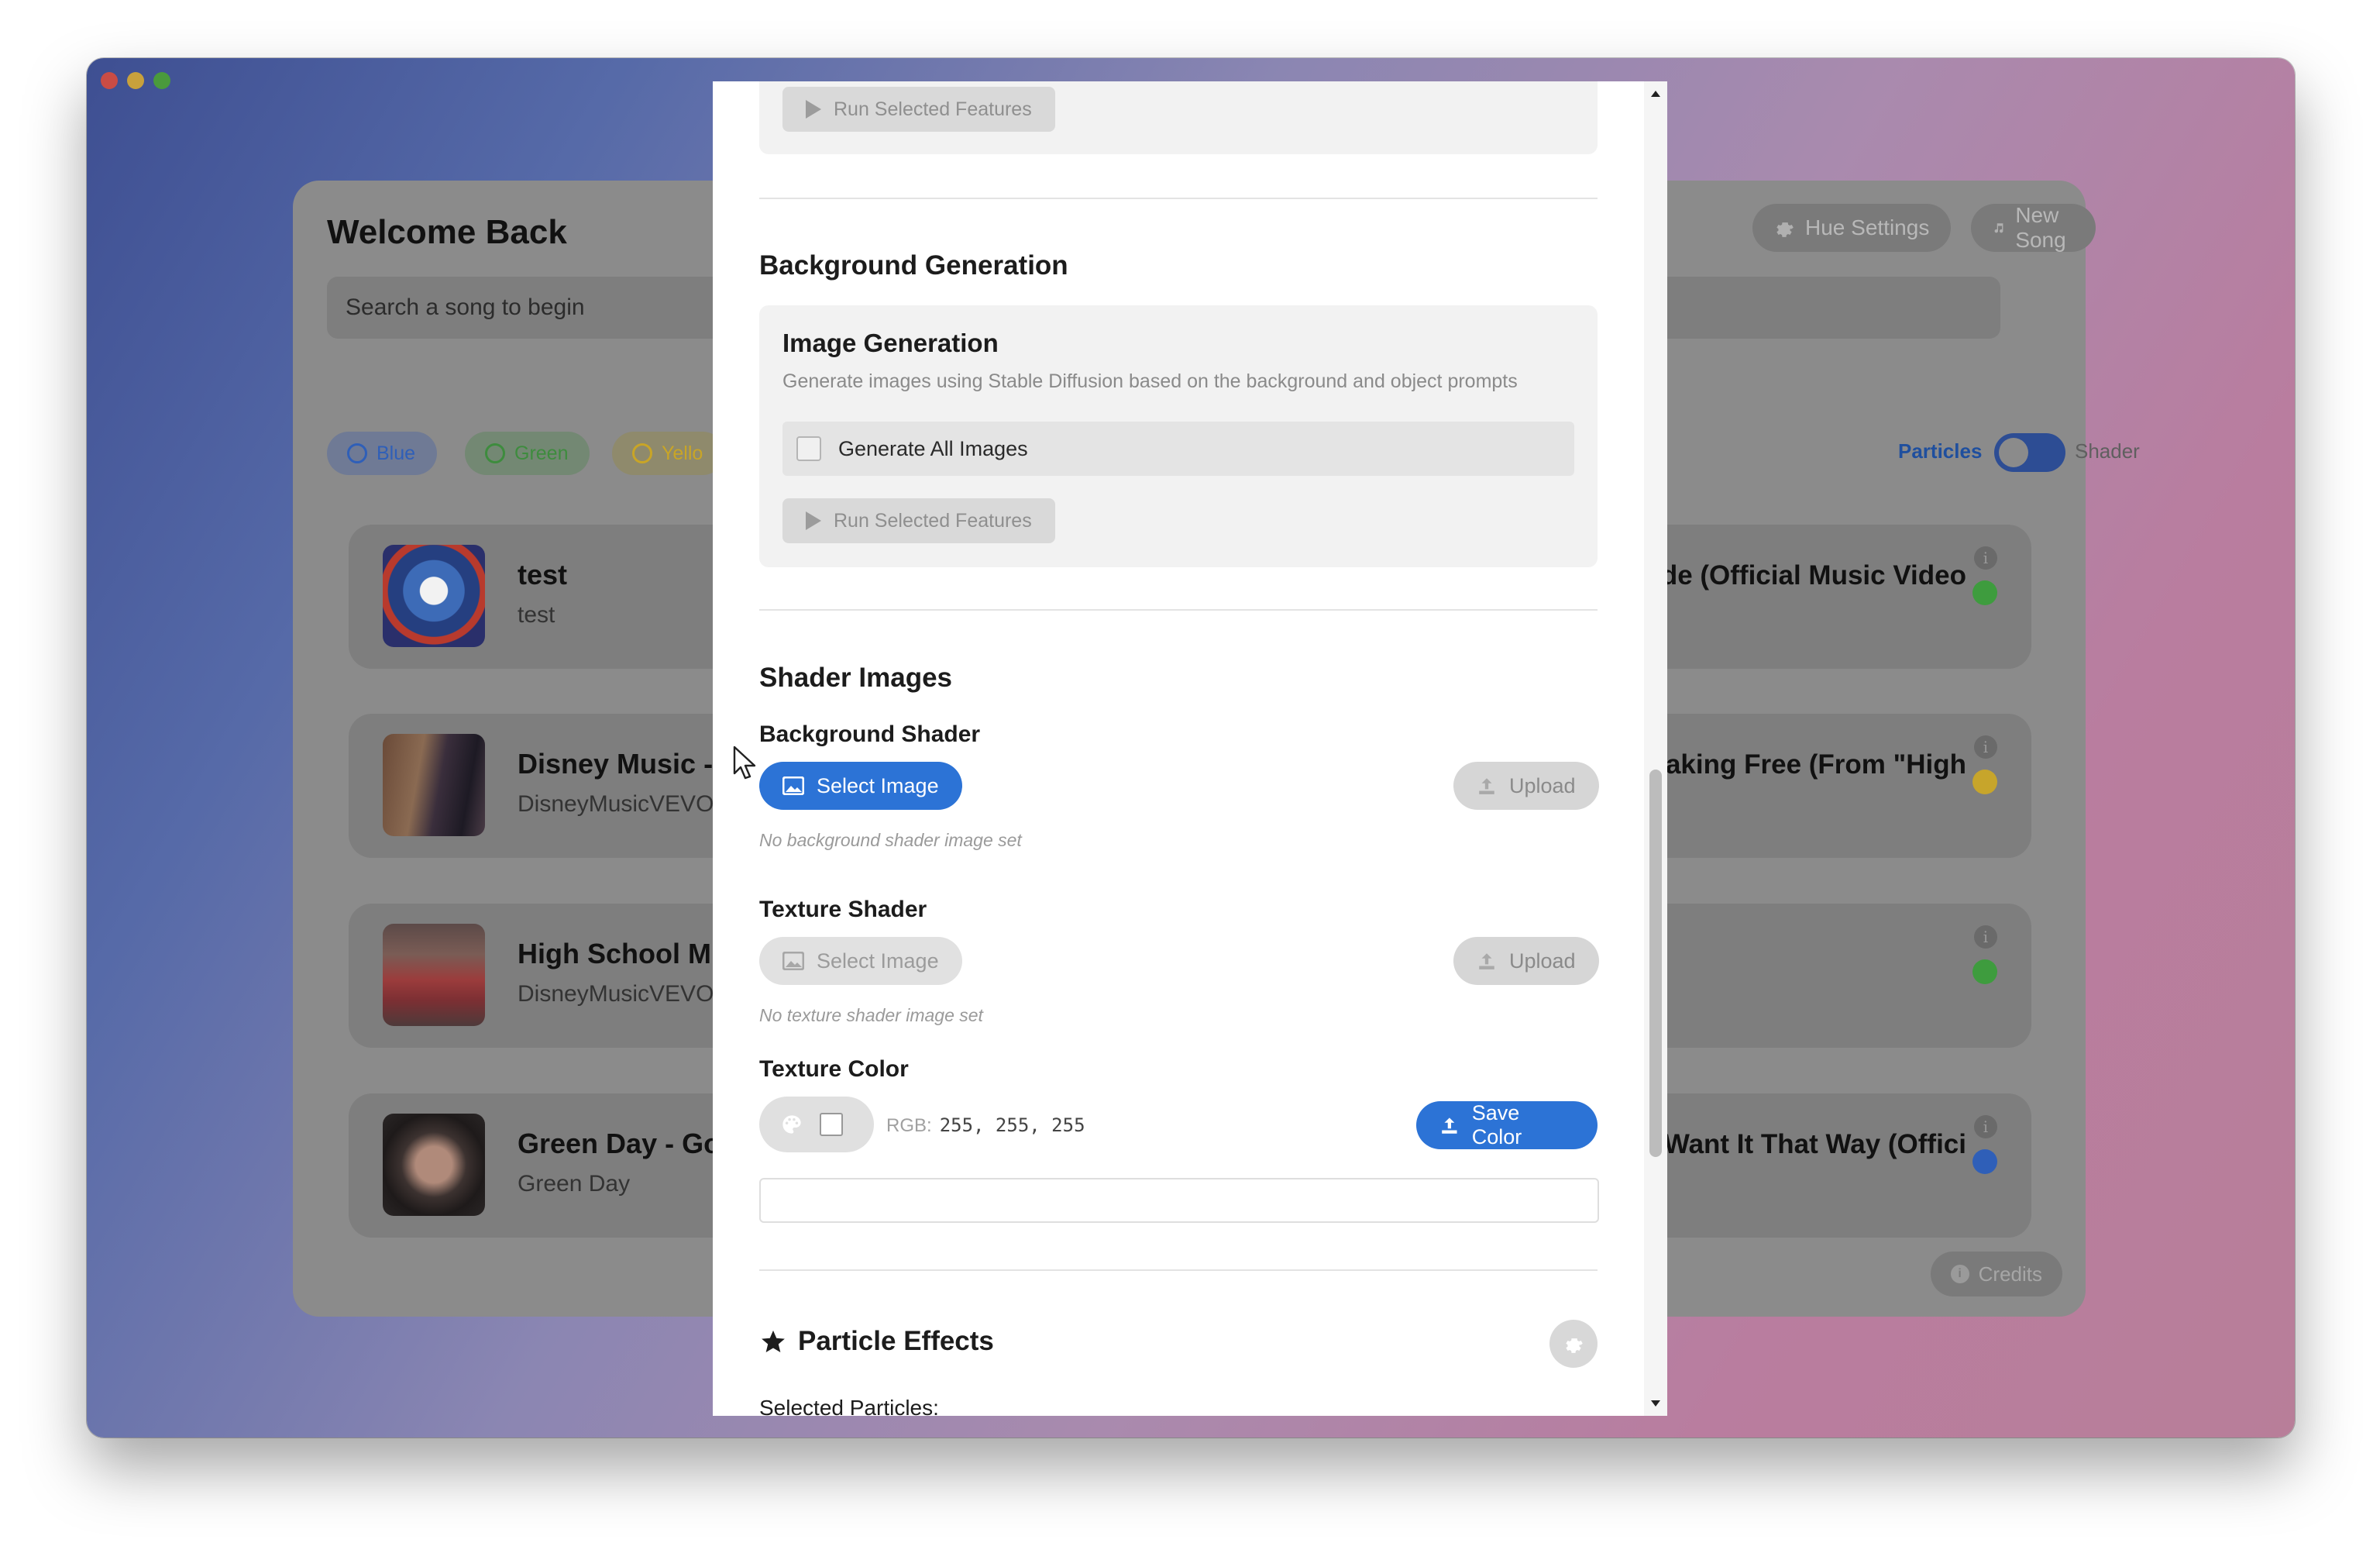 This screenshot has width=2380, height=1553. Describe the element at coordinates (668, 453) in the screenshot. I see `chip-yellow: Yello` at that location.